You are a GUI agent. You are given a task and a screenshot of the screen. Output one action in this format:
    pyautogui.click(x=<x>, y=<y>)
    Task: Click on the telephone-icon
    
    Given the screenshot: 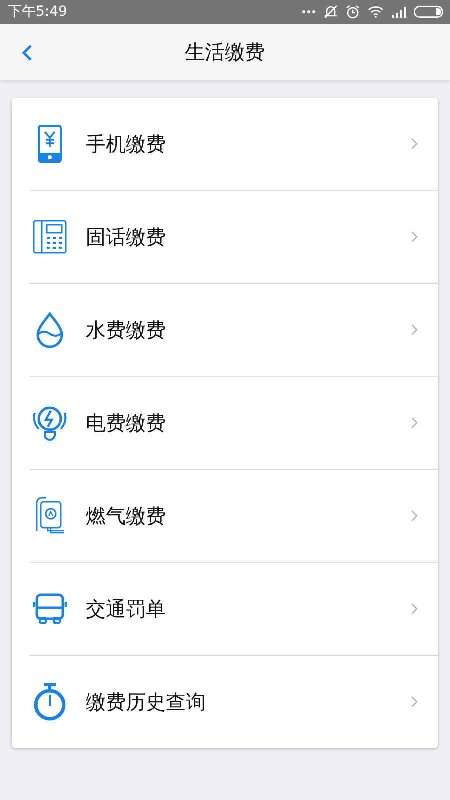 What is the action you would take?
    pyautogui.click(x=50, y=237)
    